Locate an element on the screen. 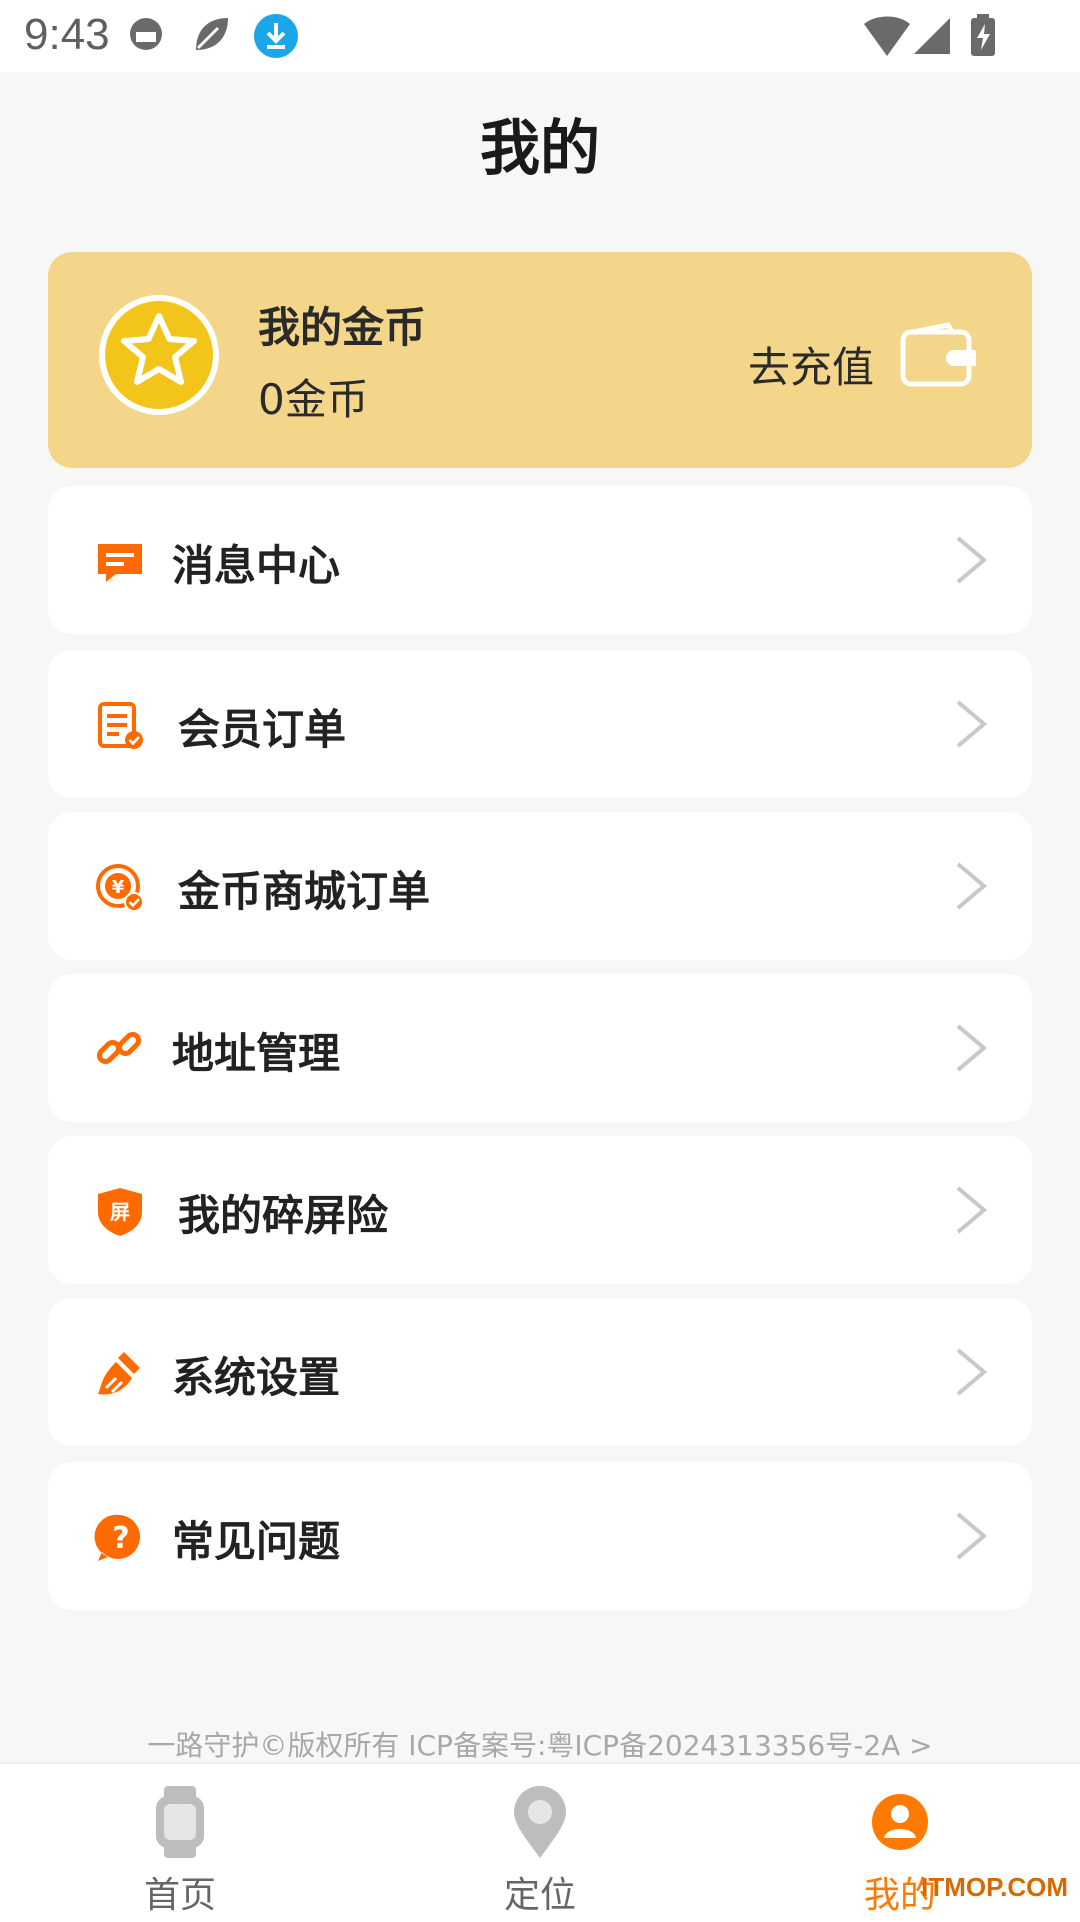 Image resolution: width=1080 pixels, height=1922 pixels. bottom-tab-bar: 首页 定位 我的 is located at coordinates (540, 1842).